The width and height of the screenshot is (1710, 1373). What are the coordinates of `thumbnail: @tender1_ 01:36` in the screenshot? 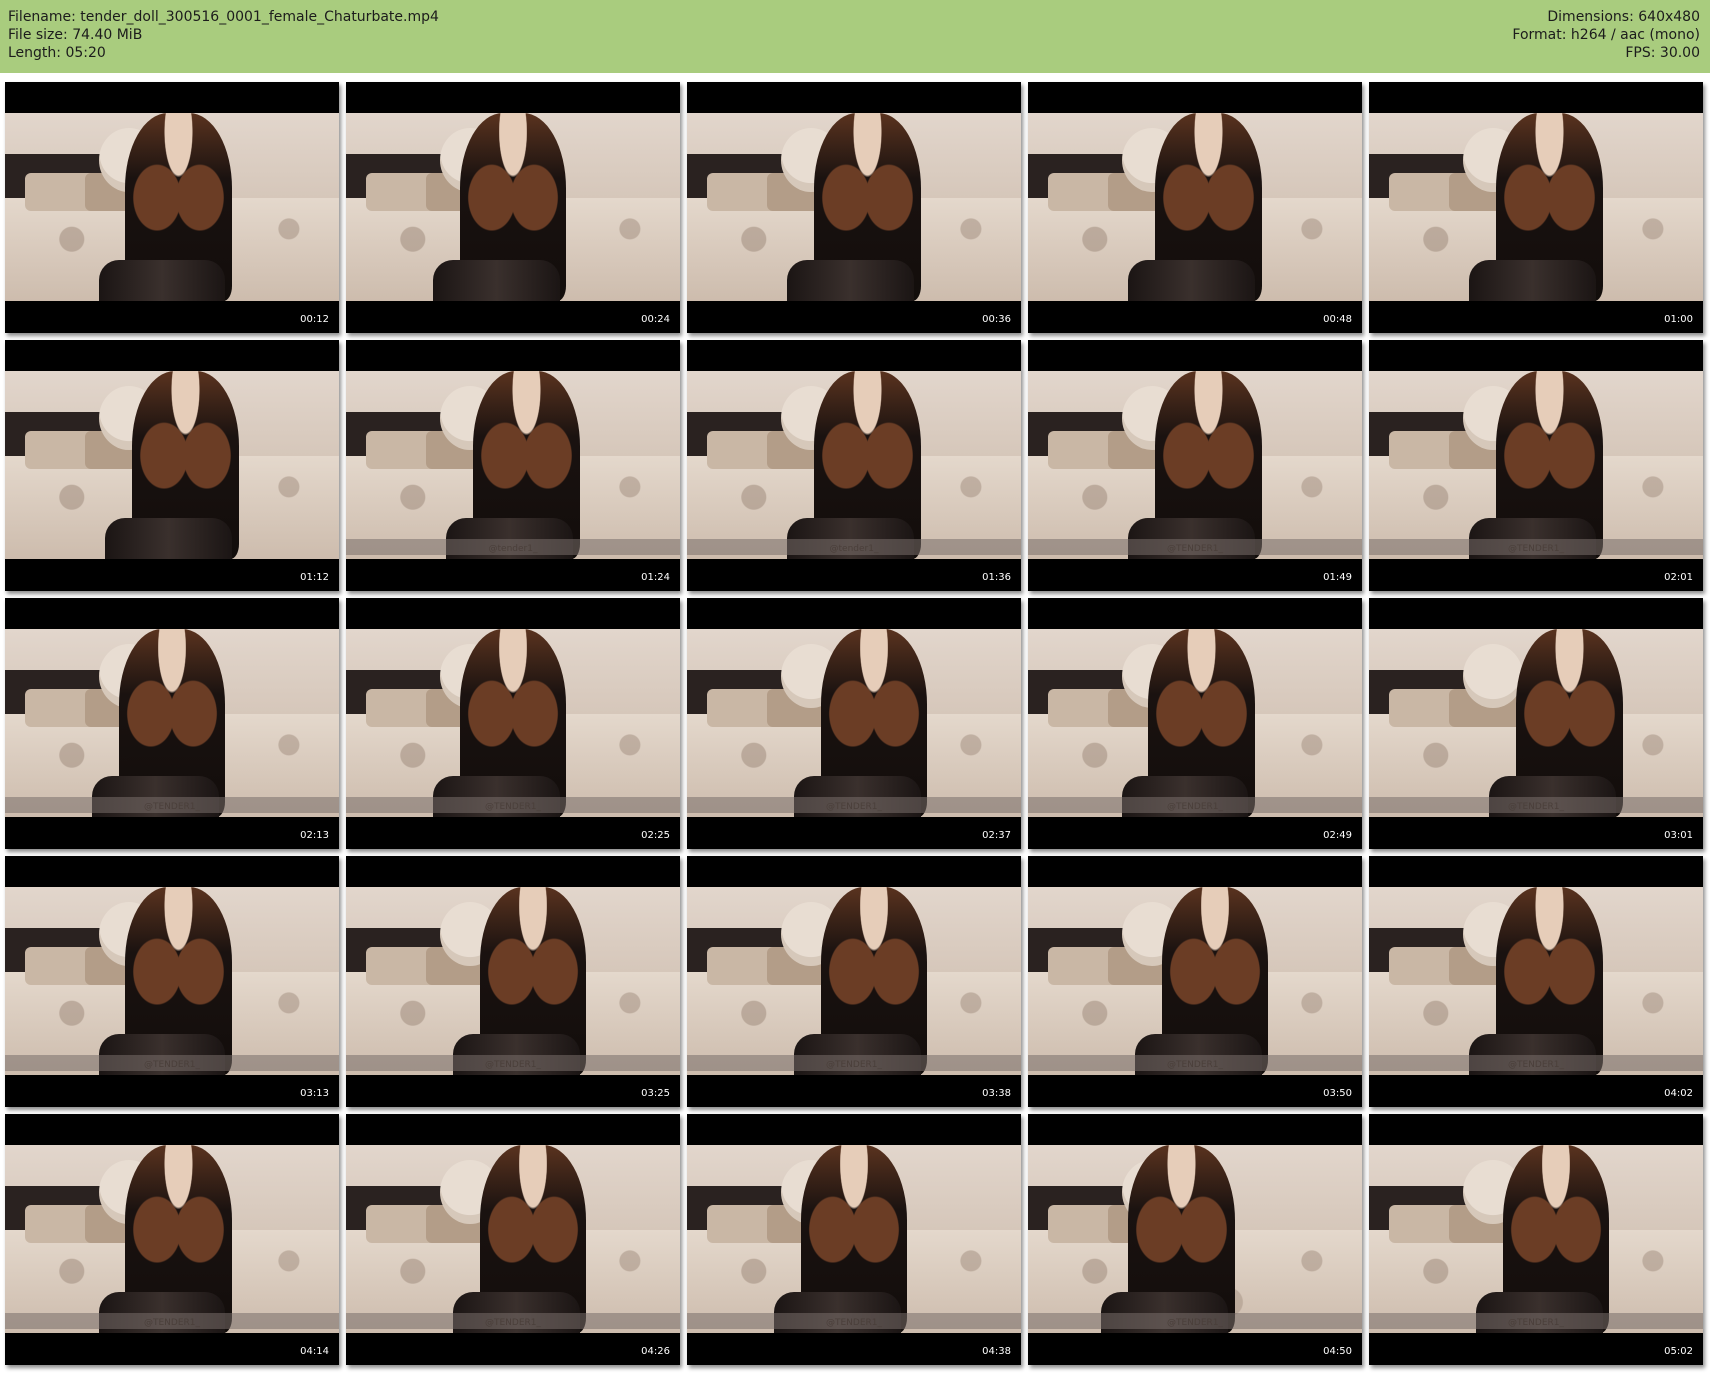 It's located at (854, 465).